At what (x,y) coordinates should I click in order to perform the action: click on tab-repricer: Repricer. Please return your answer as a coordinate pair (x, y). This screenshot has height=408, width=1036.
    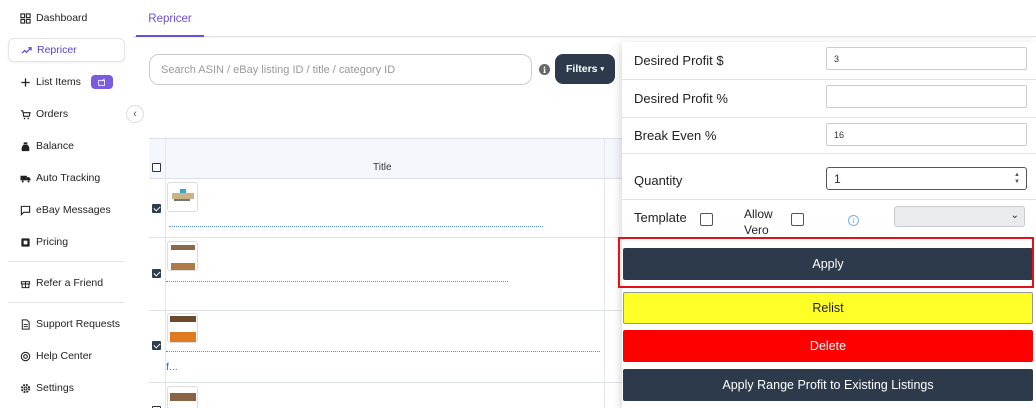
    Looking at the image, I should click on (170, 20).